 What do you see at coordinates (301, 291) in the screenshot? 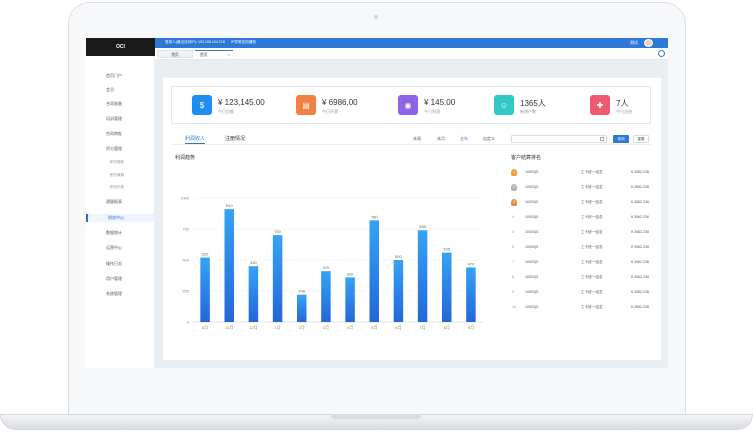
I see `bar-value-label: 240` at bounding box center [301, 291].